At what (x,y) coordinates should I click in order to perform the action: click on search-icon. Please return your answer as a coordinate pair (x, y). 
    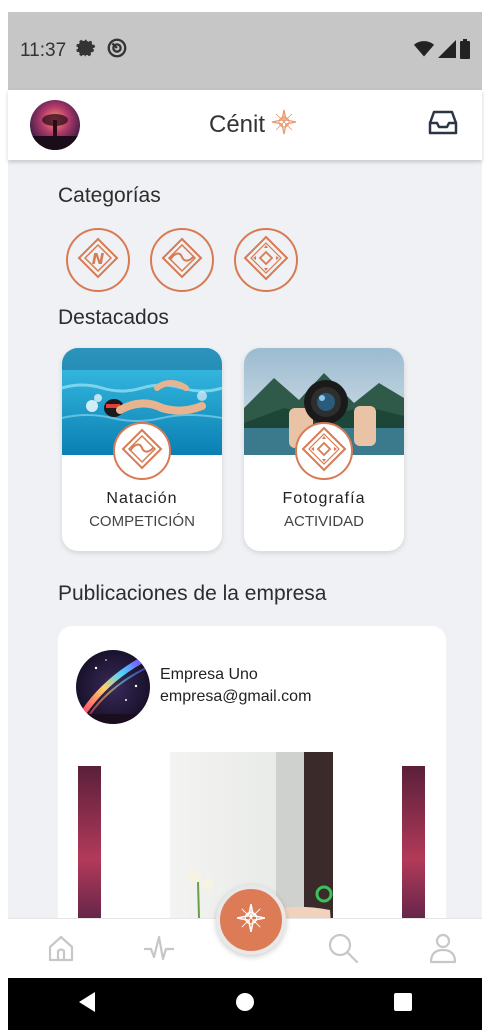
    Looking at the image, I should click on (343, 950).